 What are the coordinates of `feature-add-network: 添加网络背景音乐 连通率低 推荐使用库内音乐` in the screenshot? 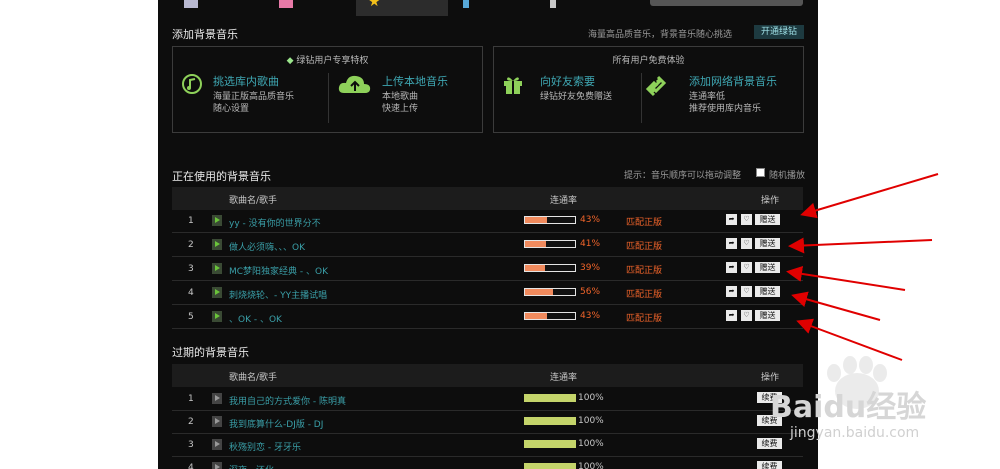 It's located at (733, 94).